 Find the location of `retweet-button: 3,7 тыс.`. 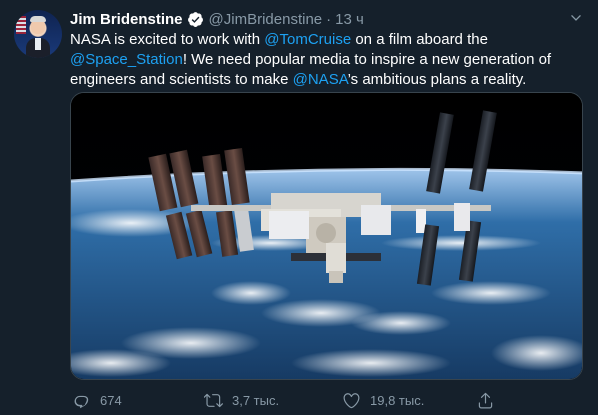

retweet-button: 3,7 тыс. is located at coordinates (241, 400).